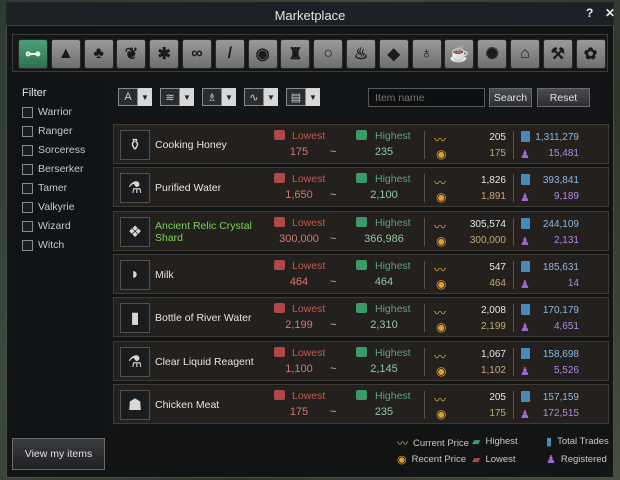 The width and height of the screenshot is (620, 480). I want to click on coins-icon: ◉, so click(441, 197).